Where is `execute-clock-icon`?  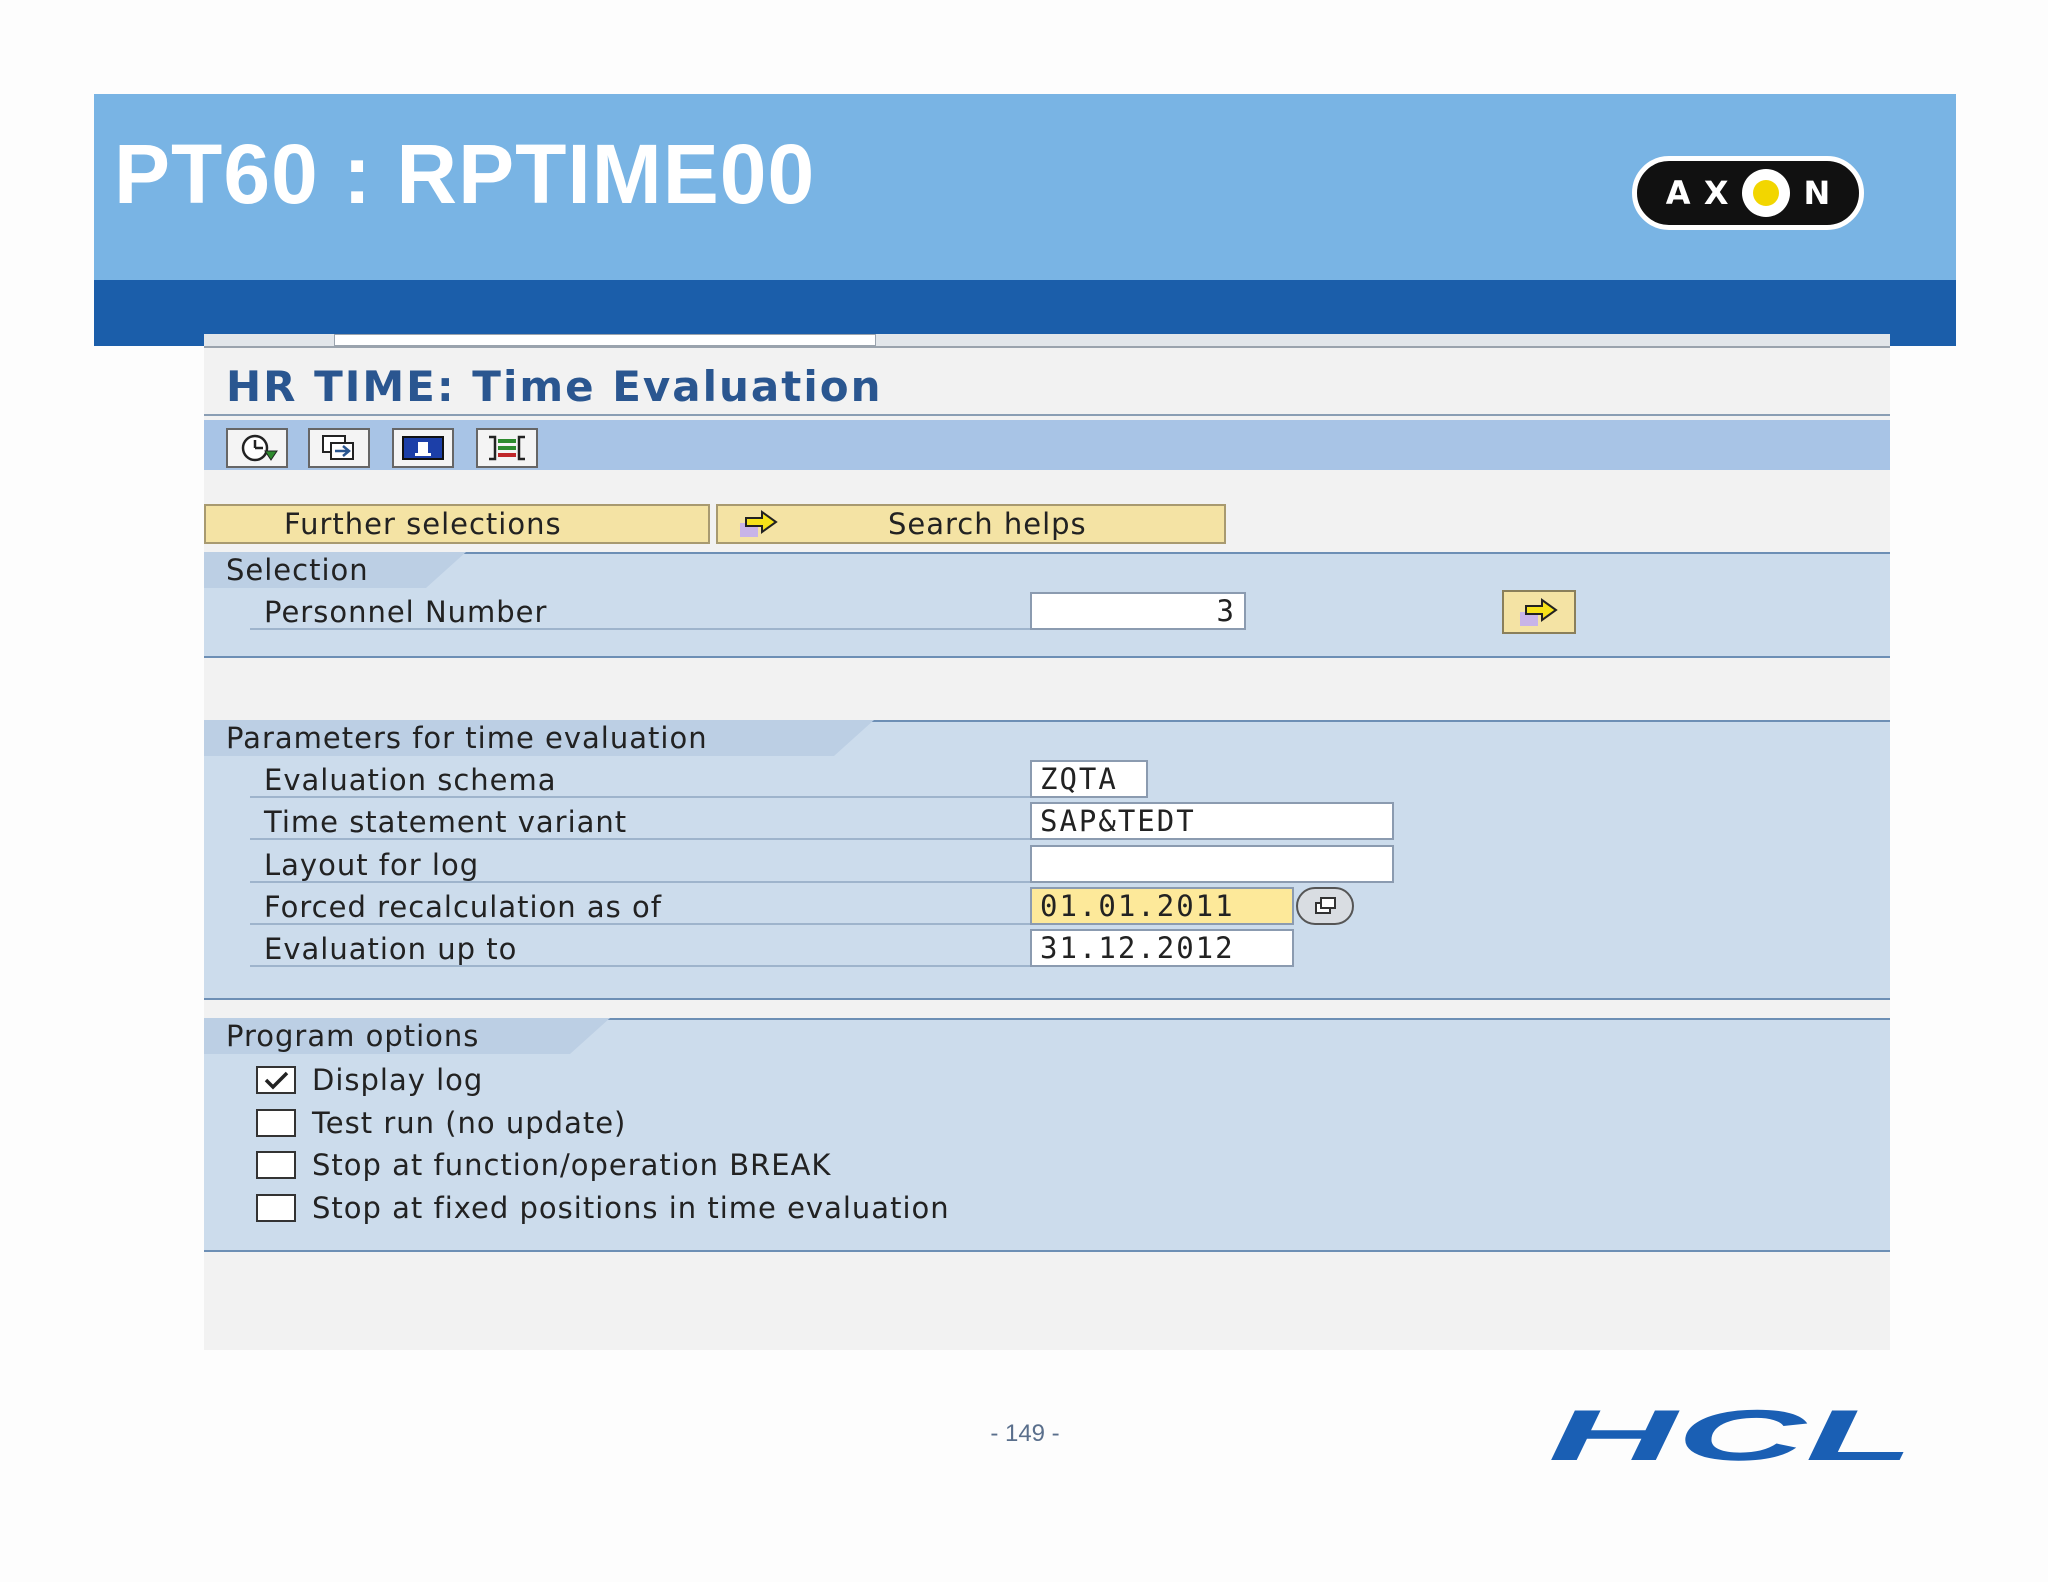
execute-clock-icon is located at coordinates (257, 448).